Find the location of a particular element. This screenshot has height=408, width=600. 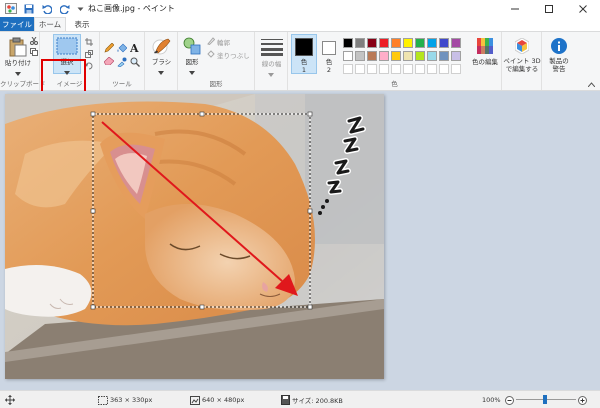

tools-group-label: ツール is located at coordinates (122, 84).